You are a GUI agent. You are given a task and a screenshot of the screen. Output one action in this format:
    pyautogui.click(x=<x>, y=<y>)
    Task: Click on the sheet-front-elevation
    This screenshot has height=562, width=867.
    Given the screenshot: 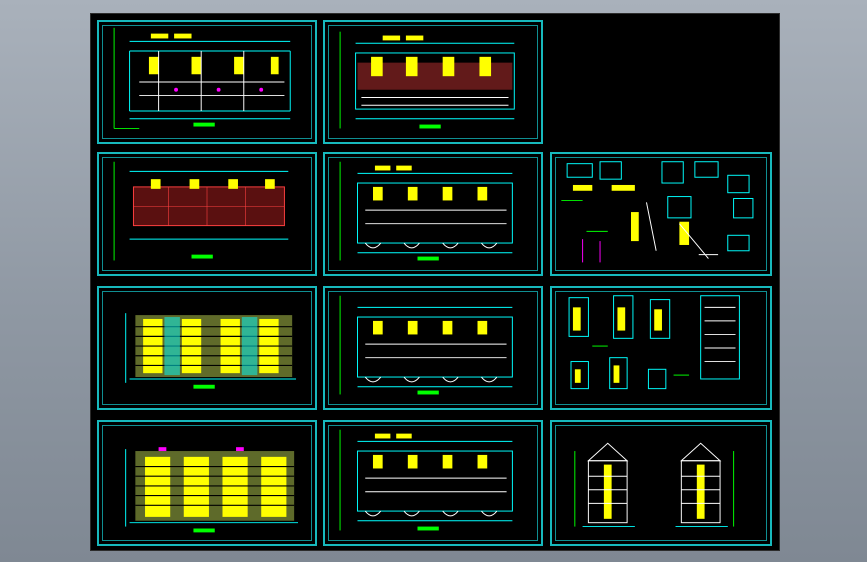 What is the action you would take?
    pyautogui.click(x=207, y=348)
    